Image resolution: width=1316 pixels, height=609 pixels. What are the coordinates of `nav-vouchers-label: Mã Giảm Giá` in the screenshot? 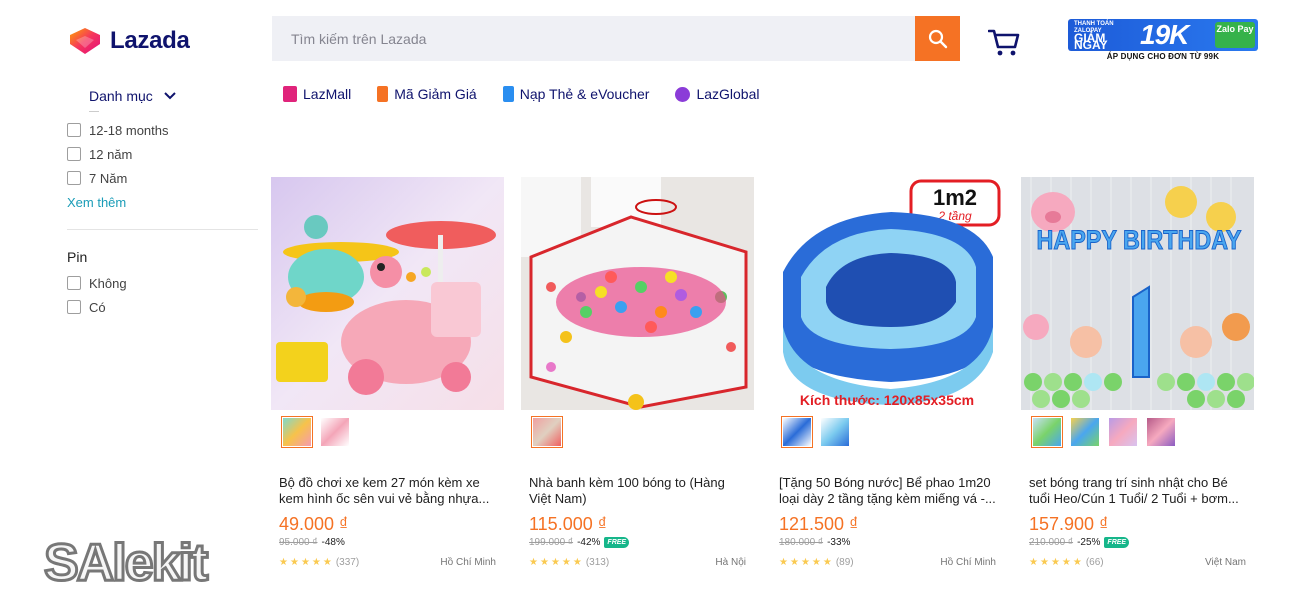 It's located at (435, 94).